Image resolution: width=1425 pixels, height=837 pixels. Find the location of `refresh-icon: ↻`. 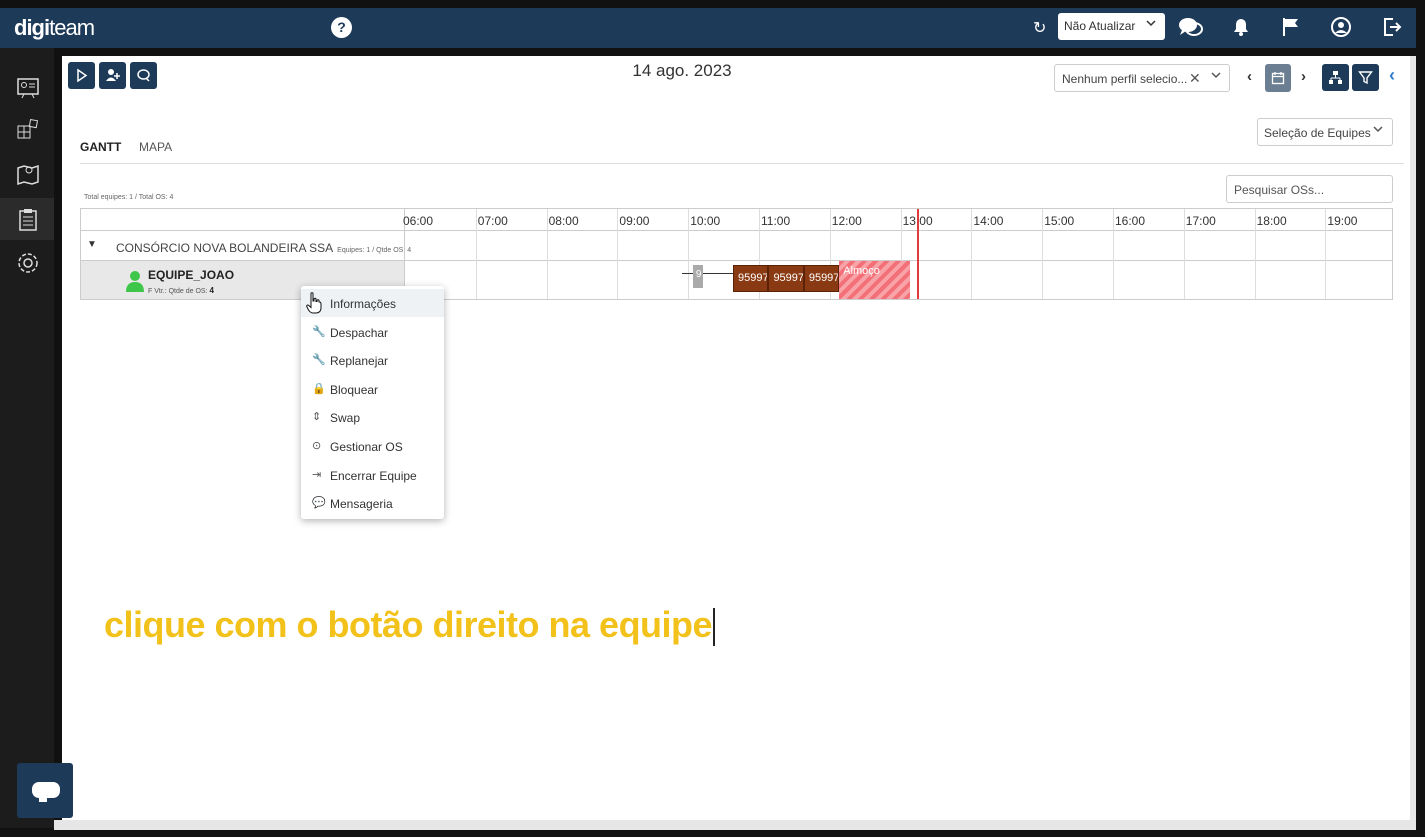

refresh-icon: ↻ is located at coordinates (1039, 28).